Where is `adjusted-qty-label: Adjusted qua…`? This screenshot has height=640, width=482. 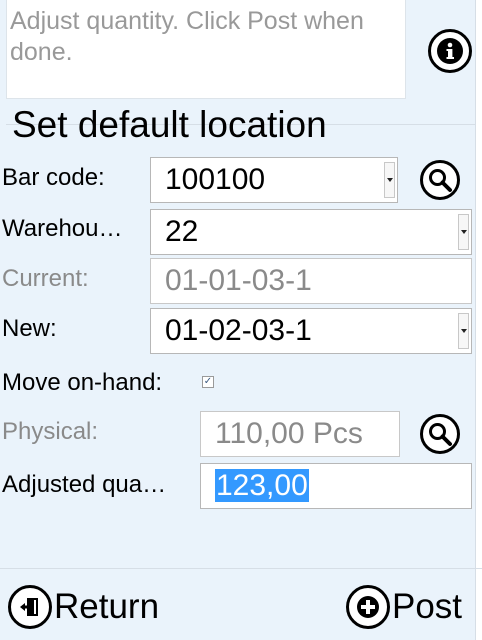
adjusted-qty-label: Adjusted qua… is located at coordinates (84, 484).